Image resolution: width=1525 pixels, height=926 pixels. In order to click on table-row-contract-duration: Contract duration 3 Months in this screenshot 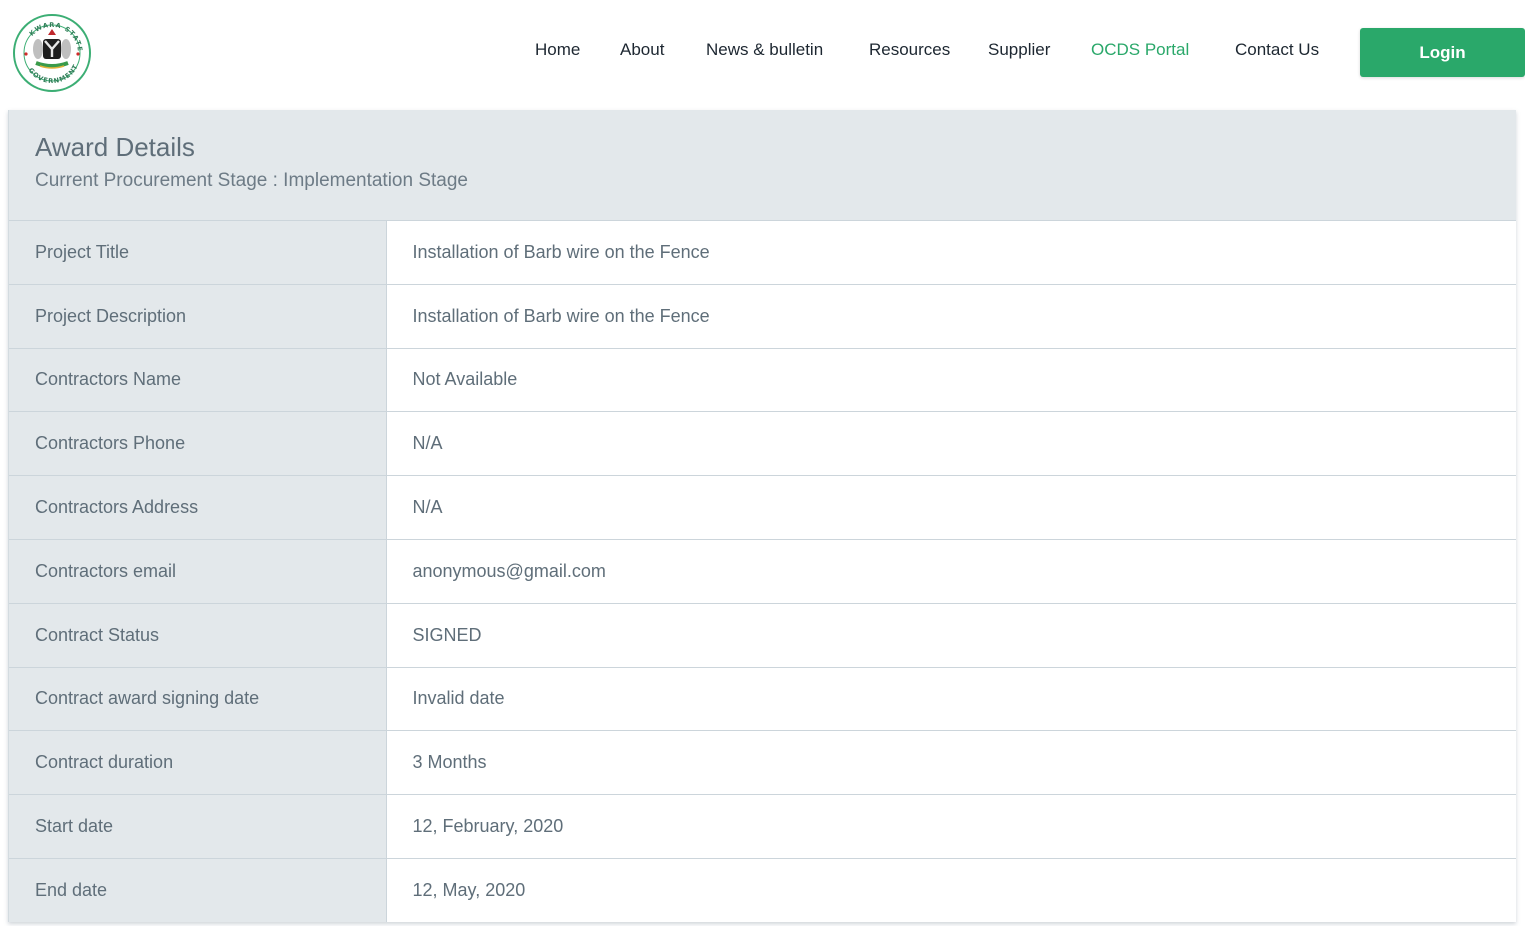, I will do `click(762, 762)`.